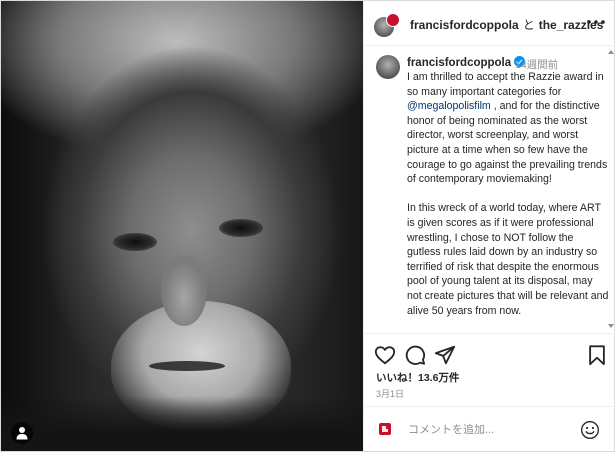 Image resolution: width=615 pixels, height=452 pixels. What do you see at coordinates (184, 291) in the screenshot?
I see `photo-nose` at bounding box center [184, 291].